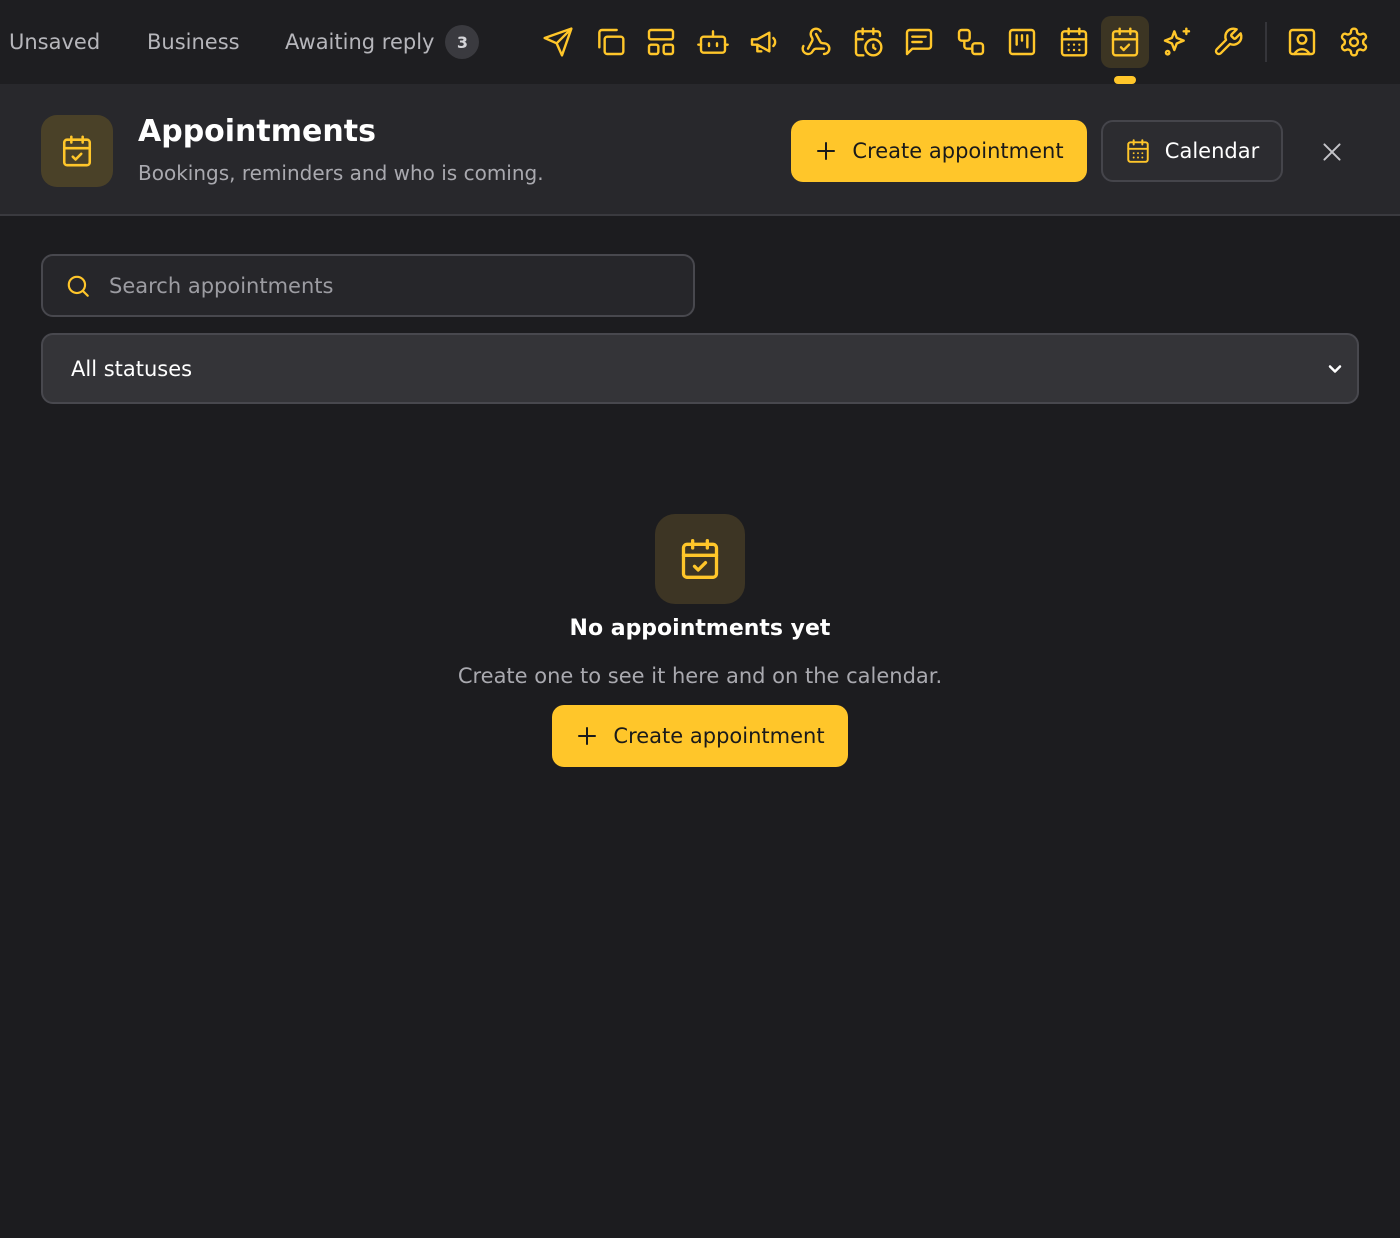 This screenshot has height=1238, width=1400. I want to click on settings-icon, so click(1354, 42).